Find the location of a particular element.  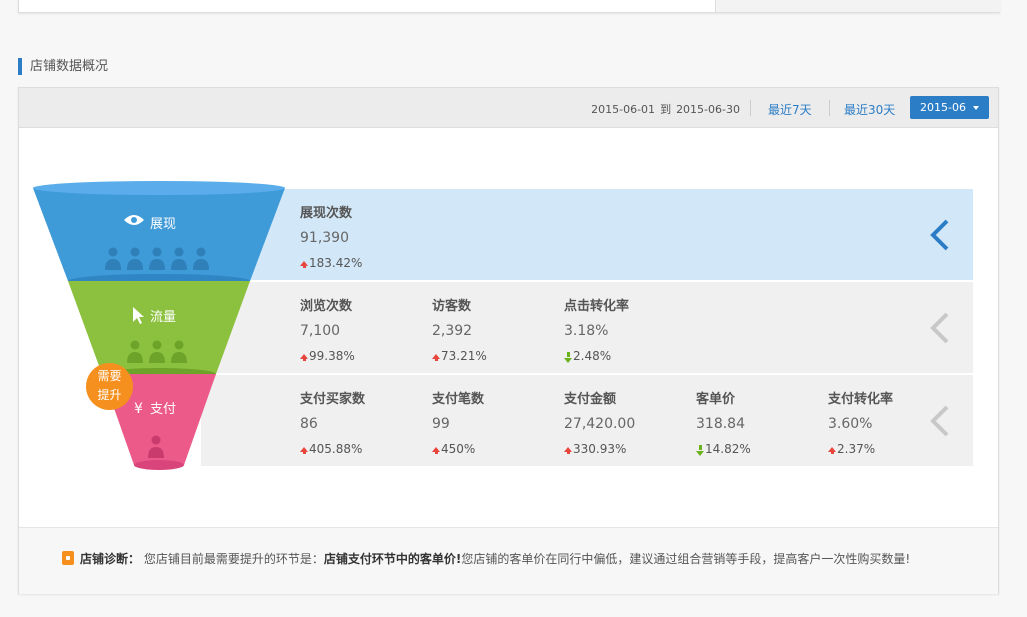

diagnosis-pre: 您店铺目前最需要提升的环节是： is located at coordinates (233, 559).